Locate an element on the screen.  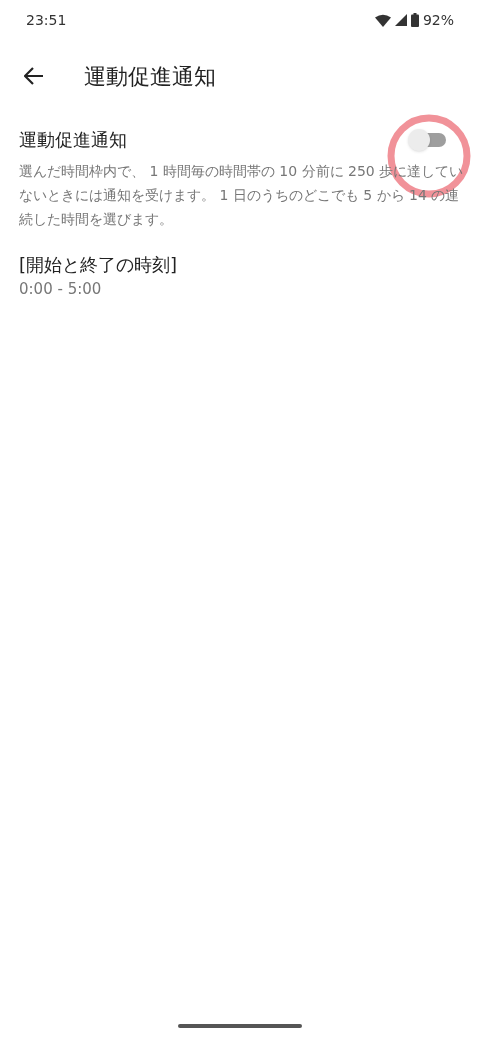
toggle-switch is located at coordinates (428, 139).